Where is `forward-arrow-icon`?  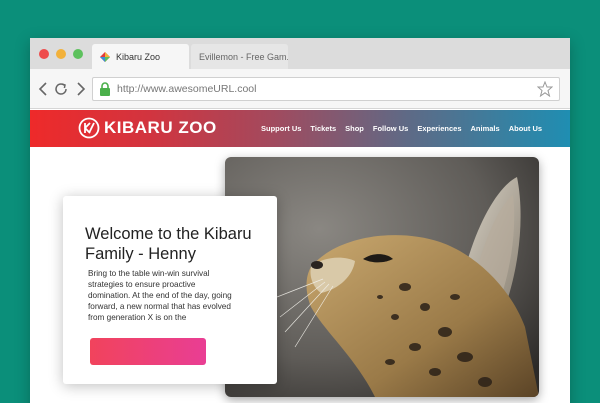 forward-arrow-icon is located at coordinates (80, 89).